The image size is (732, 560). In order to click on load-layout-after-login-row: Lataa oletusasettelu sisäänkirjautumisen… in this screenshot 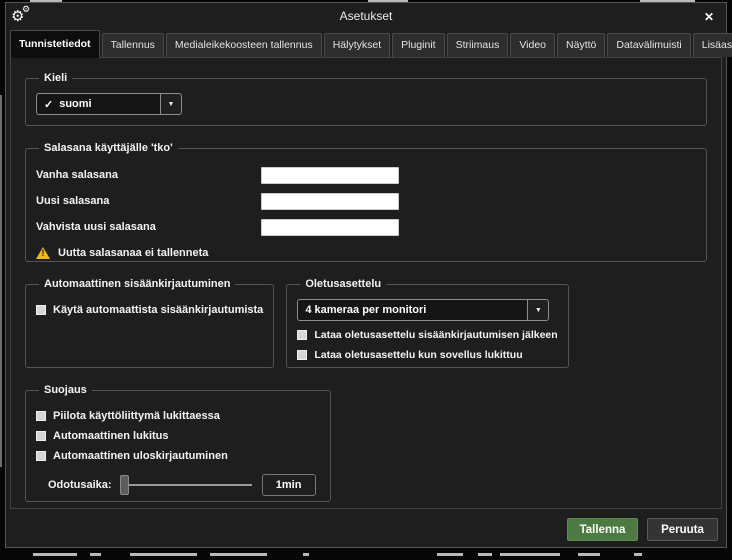, I will do `click(427, 335)`.